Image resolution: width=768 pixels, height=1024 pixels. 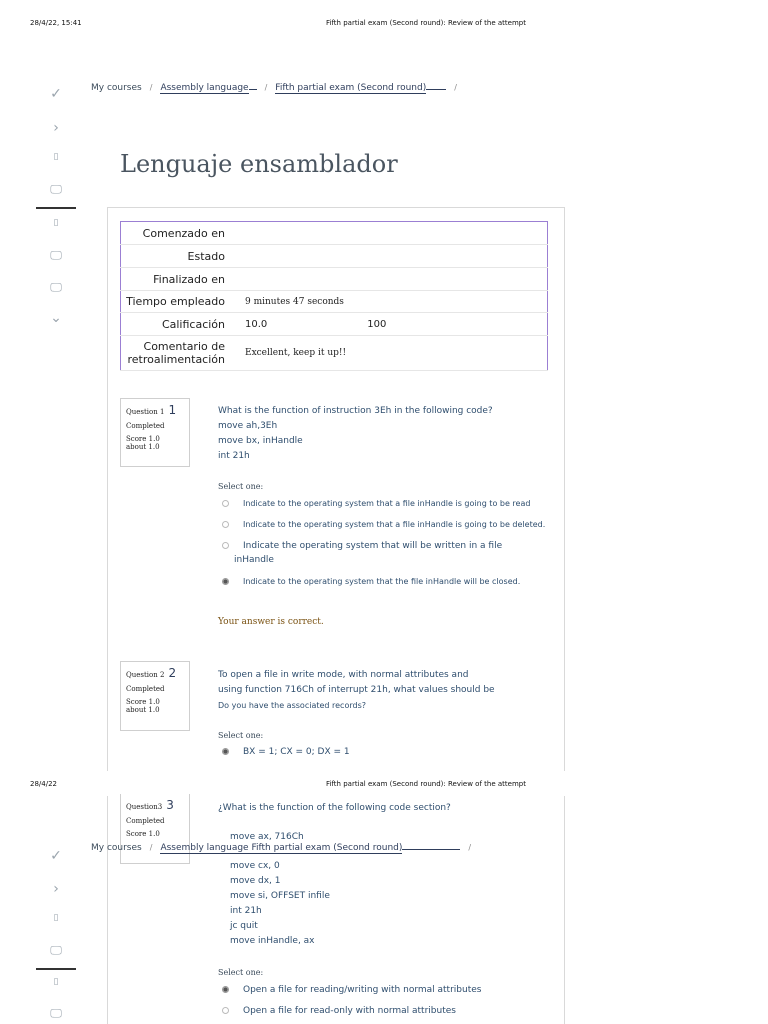 What do you see at coordinates (391, 301) in the screenshot?
I see `summary-value: 9 minutes 47 seconds` at bounding box center [391, 301].